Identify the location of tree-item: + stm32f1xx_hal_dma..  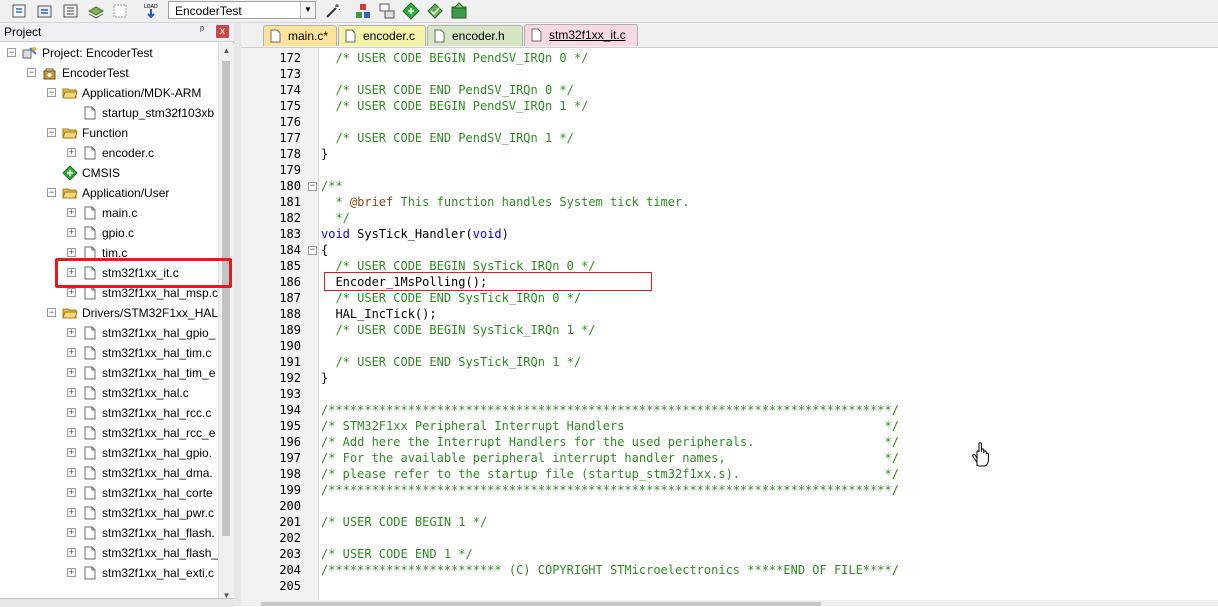
(109, 473).